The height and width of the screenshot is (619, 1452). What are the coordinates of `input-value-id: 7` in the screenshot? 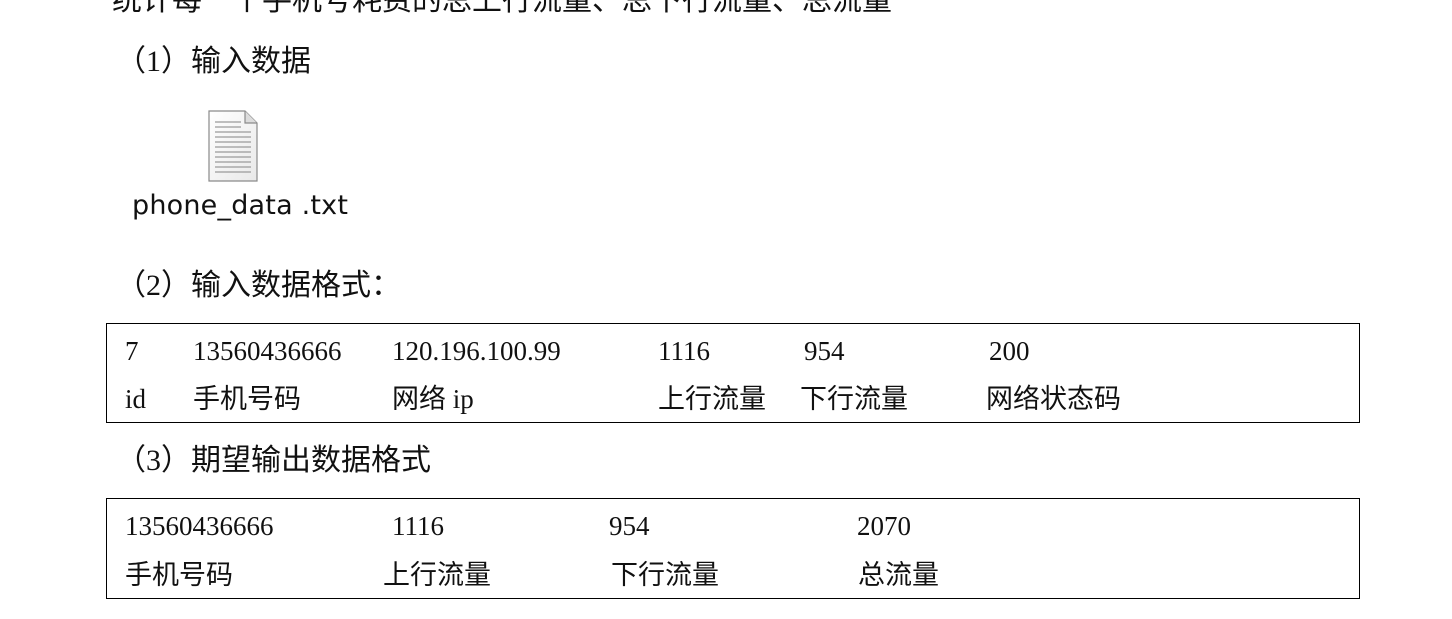 It's located at (132, 351).